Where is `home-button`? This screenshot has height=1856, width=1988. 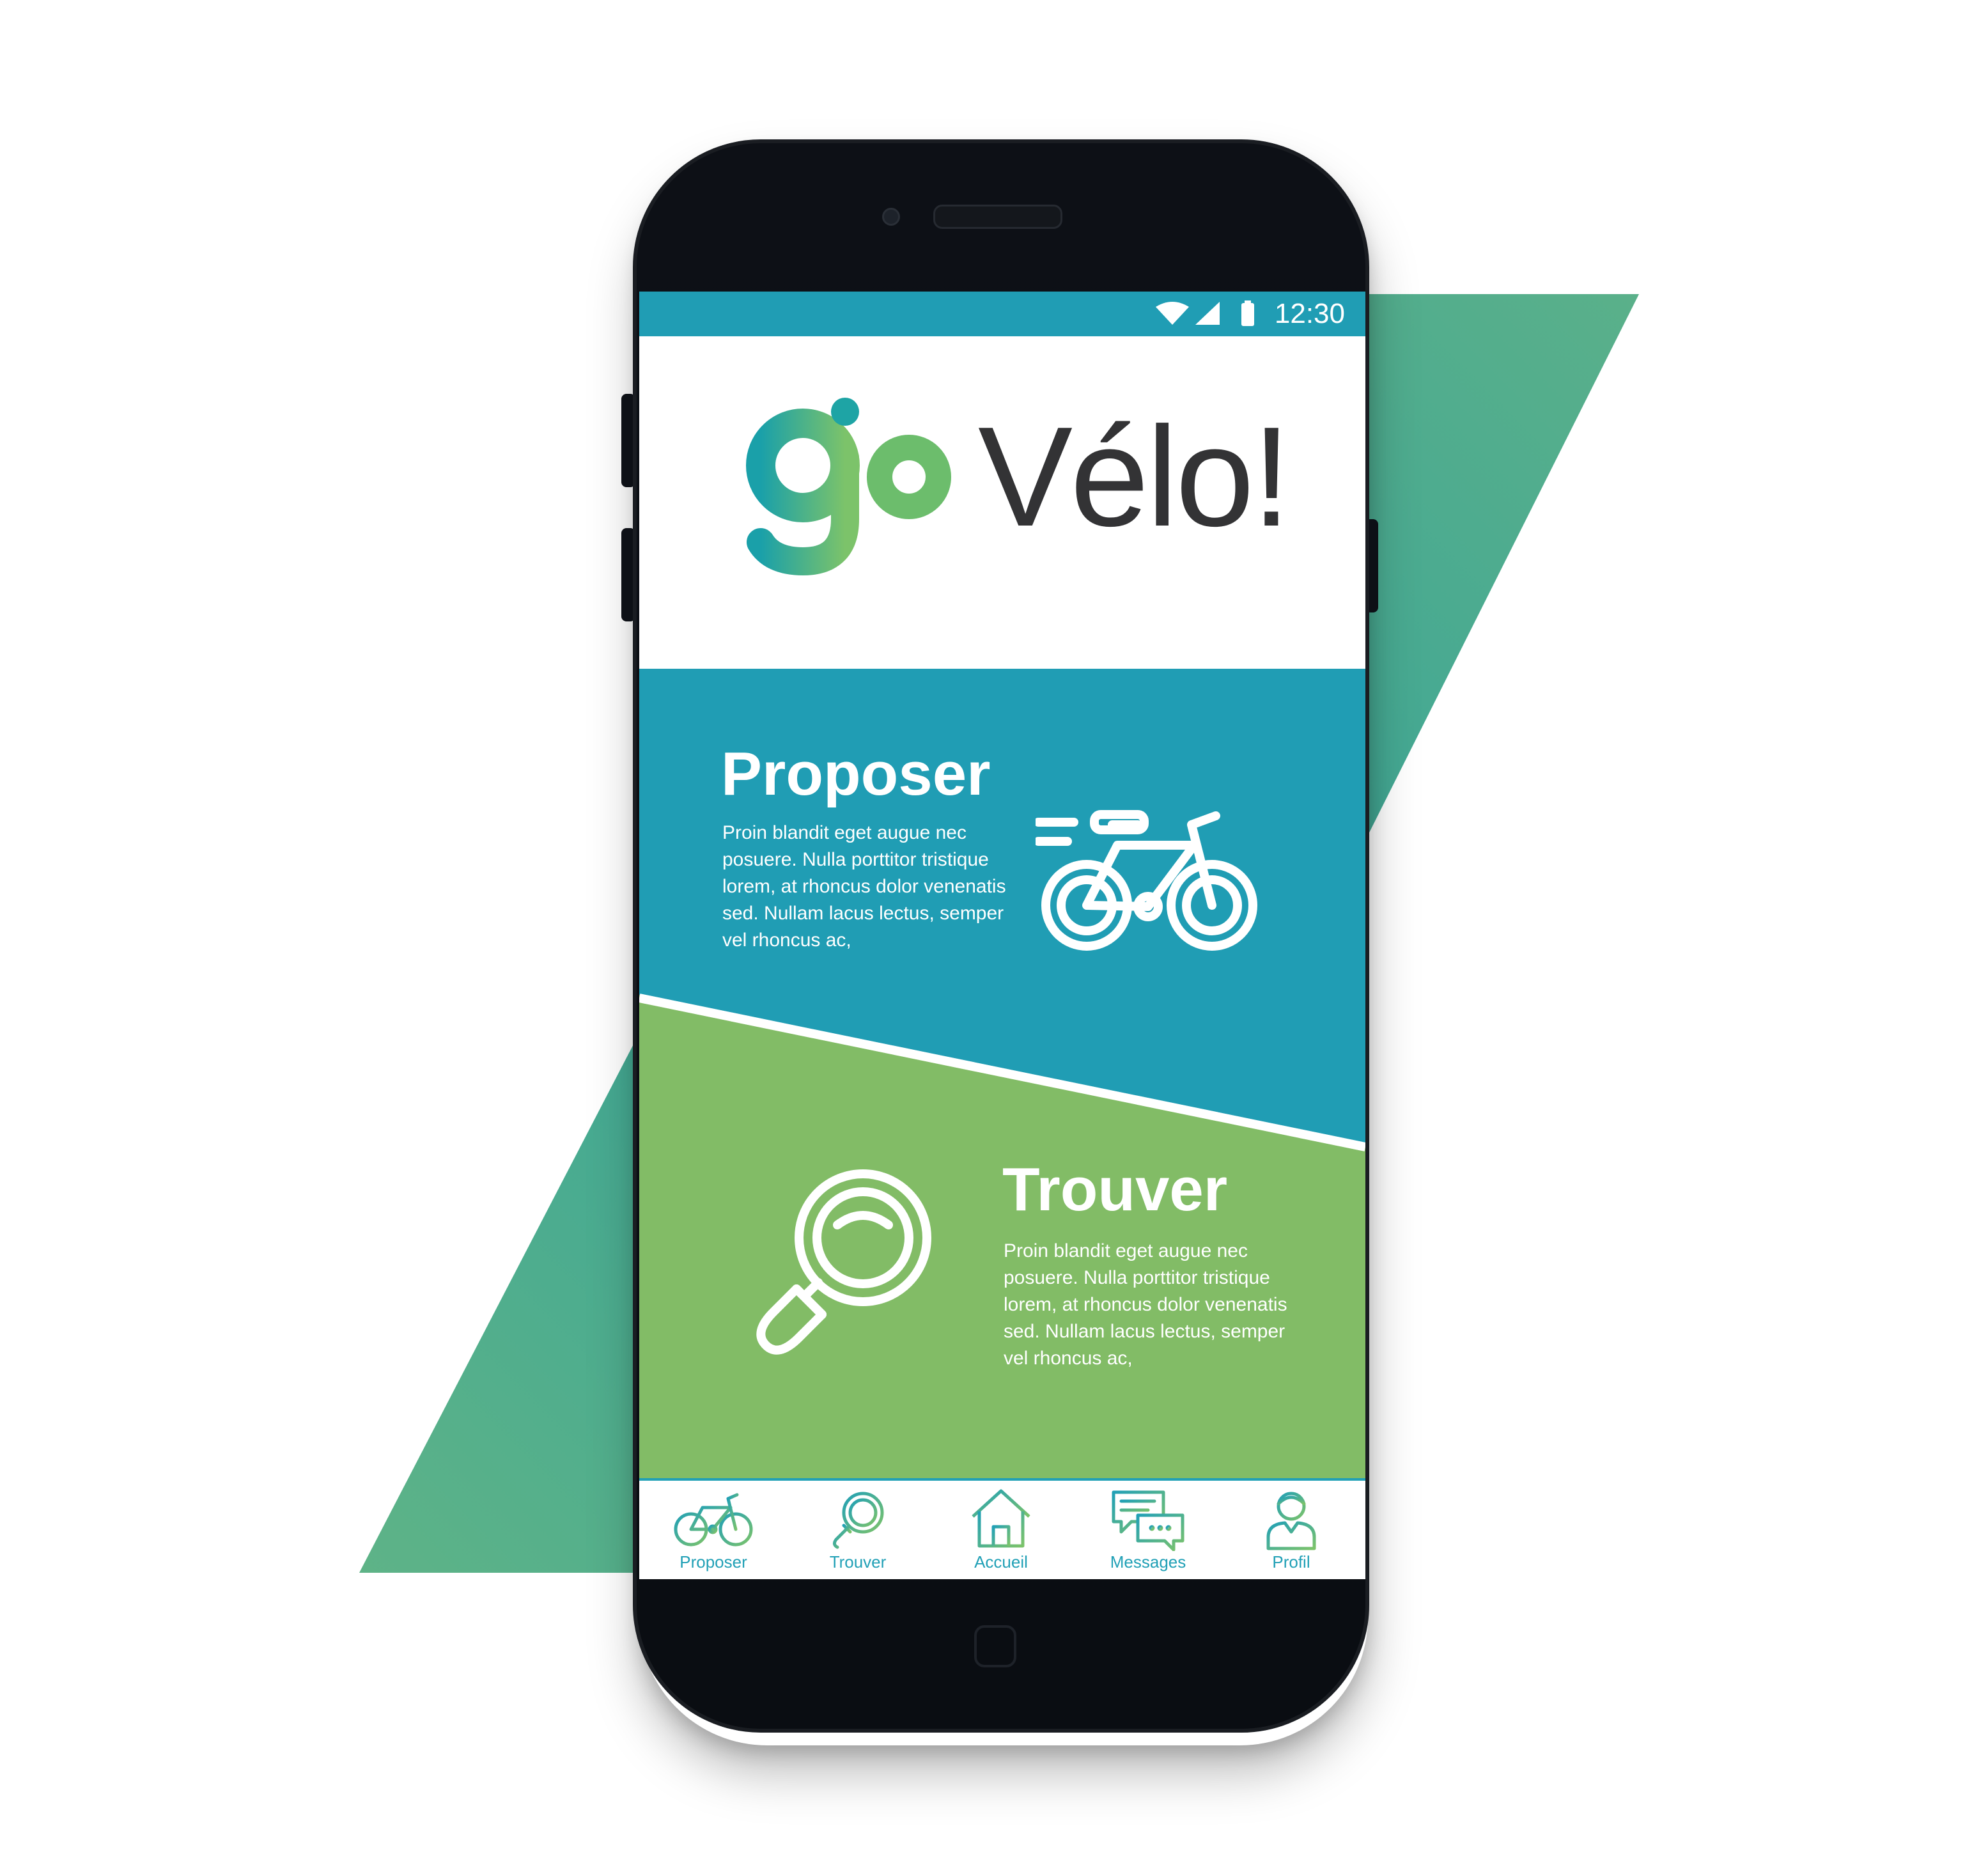 home-button is located at coordinates (995, 1646).